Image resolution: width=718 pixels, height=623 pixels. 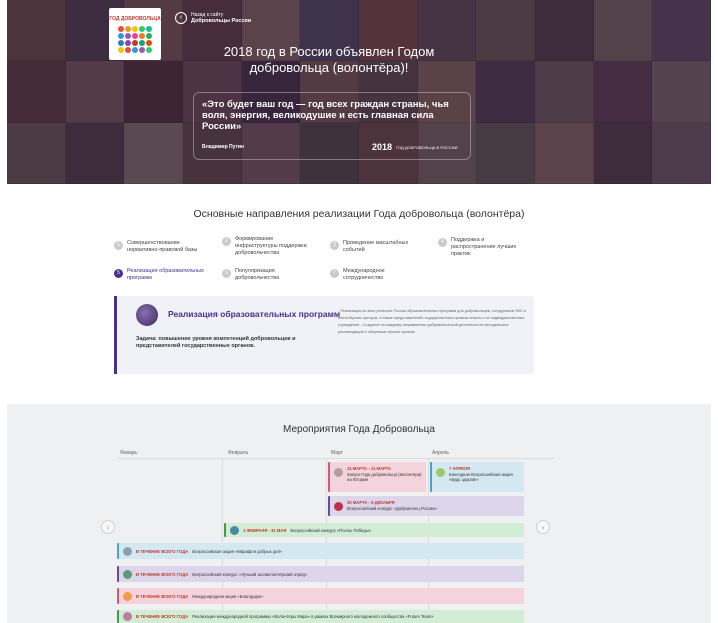 What do you see at coordinates (115, 335) in the screenshot?
I see `card-accent-bar` at bounding box center [115, 335].